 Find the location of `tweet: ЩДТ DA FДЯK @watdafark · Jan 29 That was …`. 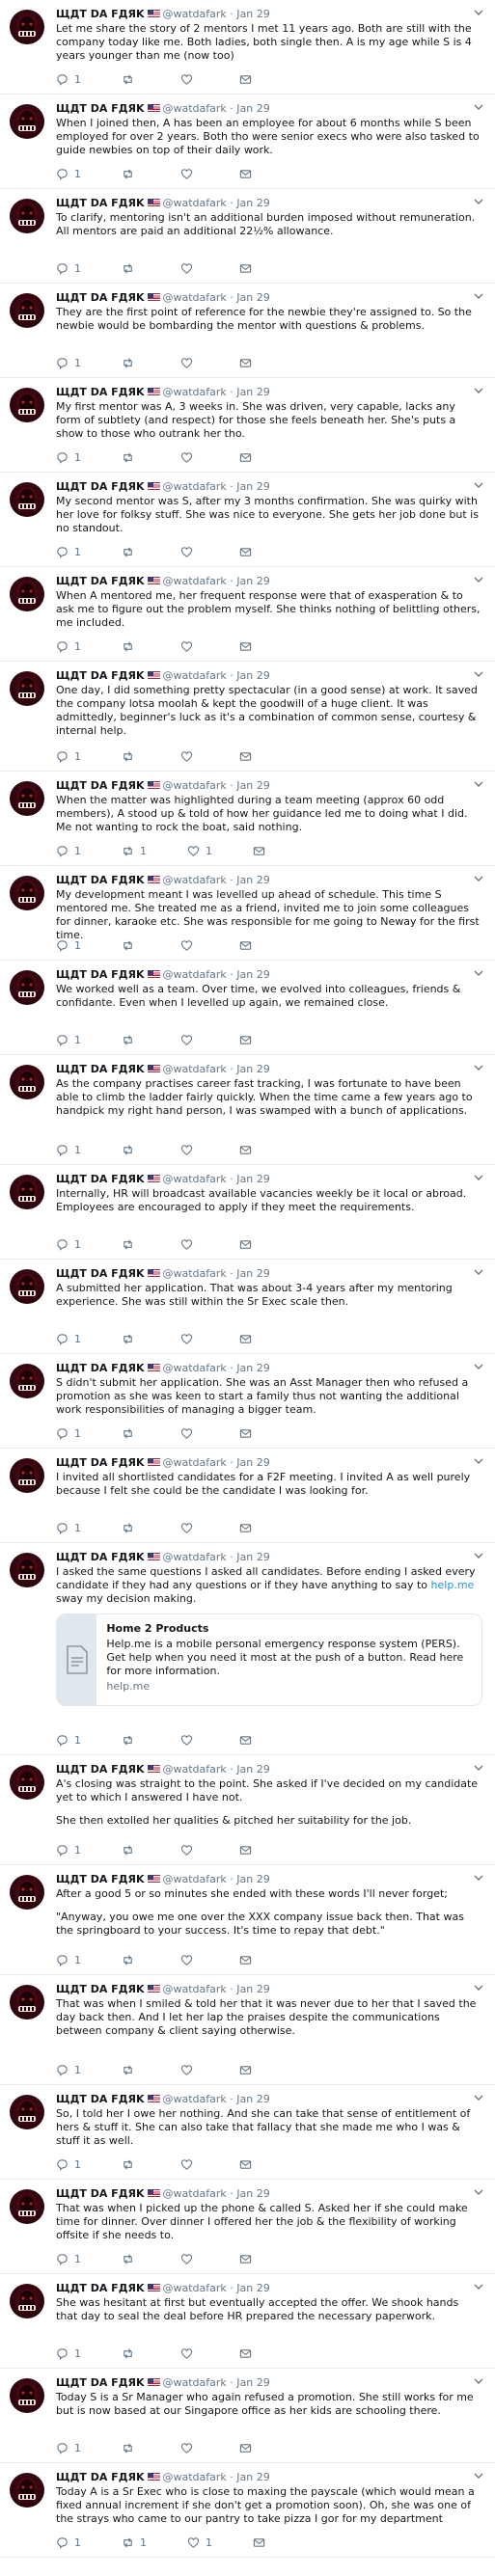

tweet: ЩДТ DA FДЯK @watdafark · Jan 29 That was … is located at coordinates (247, 2030).